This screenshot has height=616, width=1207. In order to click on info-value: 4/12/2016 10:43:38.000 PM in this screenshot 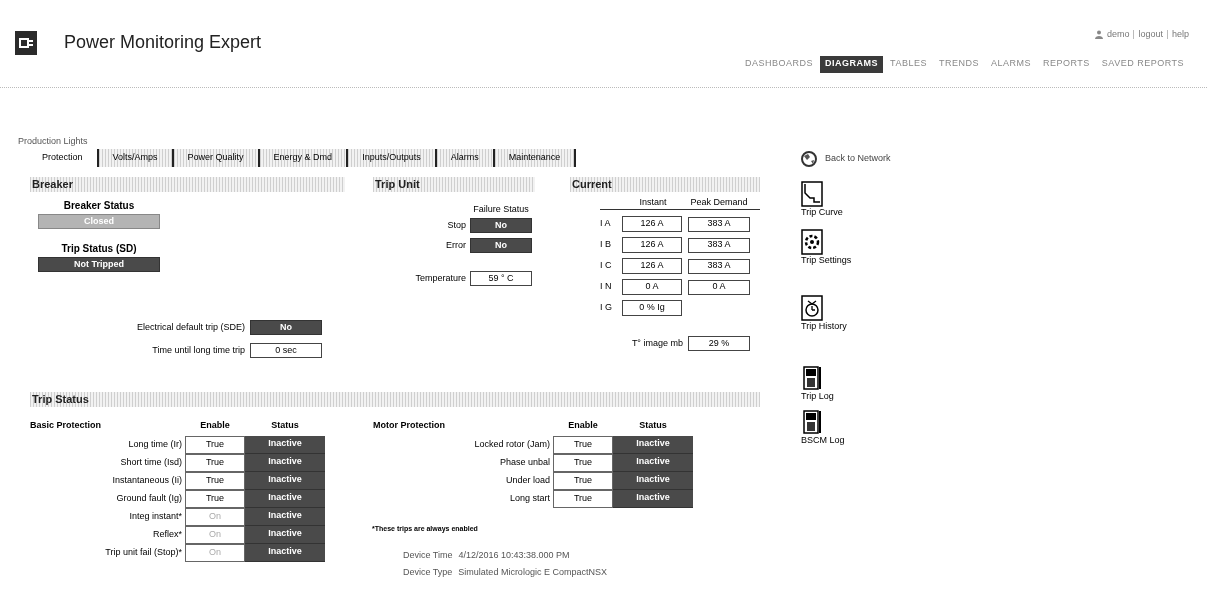, I will do `click(514, 555)`.